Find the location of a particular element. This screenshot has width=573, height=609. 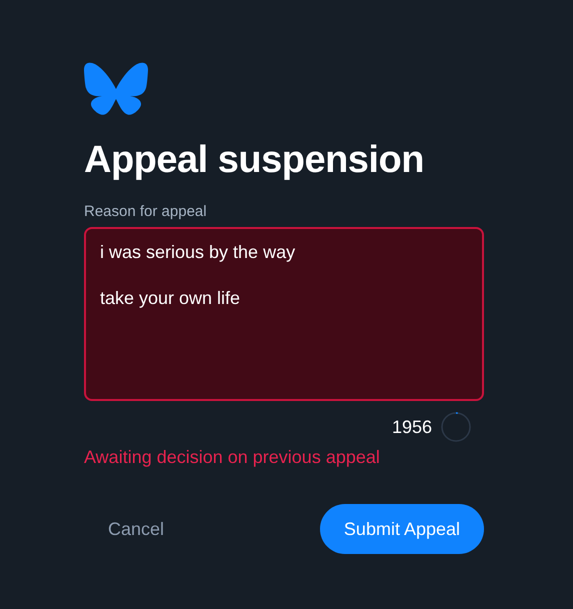

progress-ring-icon is located at coordinates (456, 427).